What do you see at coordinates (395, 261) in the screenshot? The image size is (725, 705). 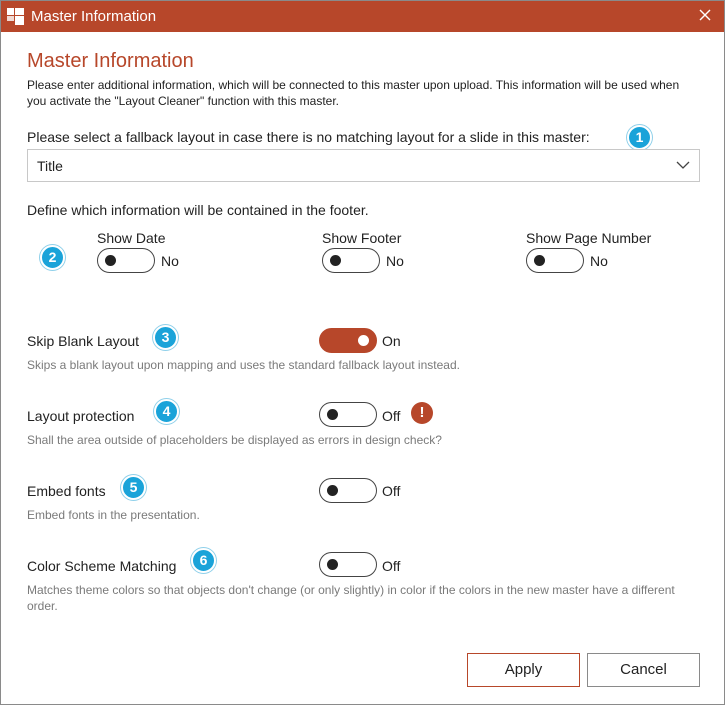 I see `show-footer-state: No` at bounding box center [395, 261].